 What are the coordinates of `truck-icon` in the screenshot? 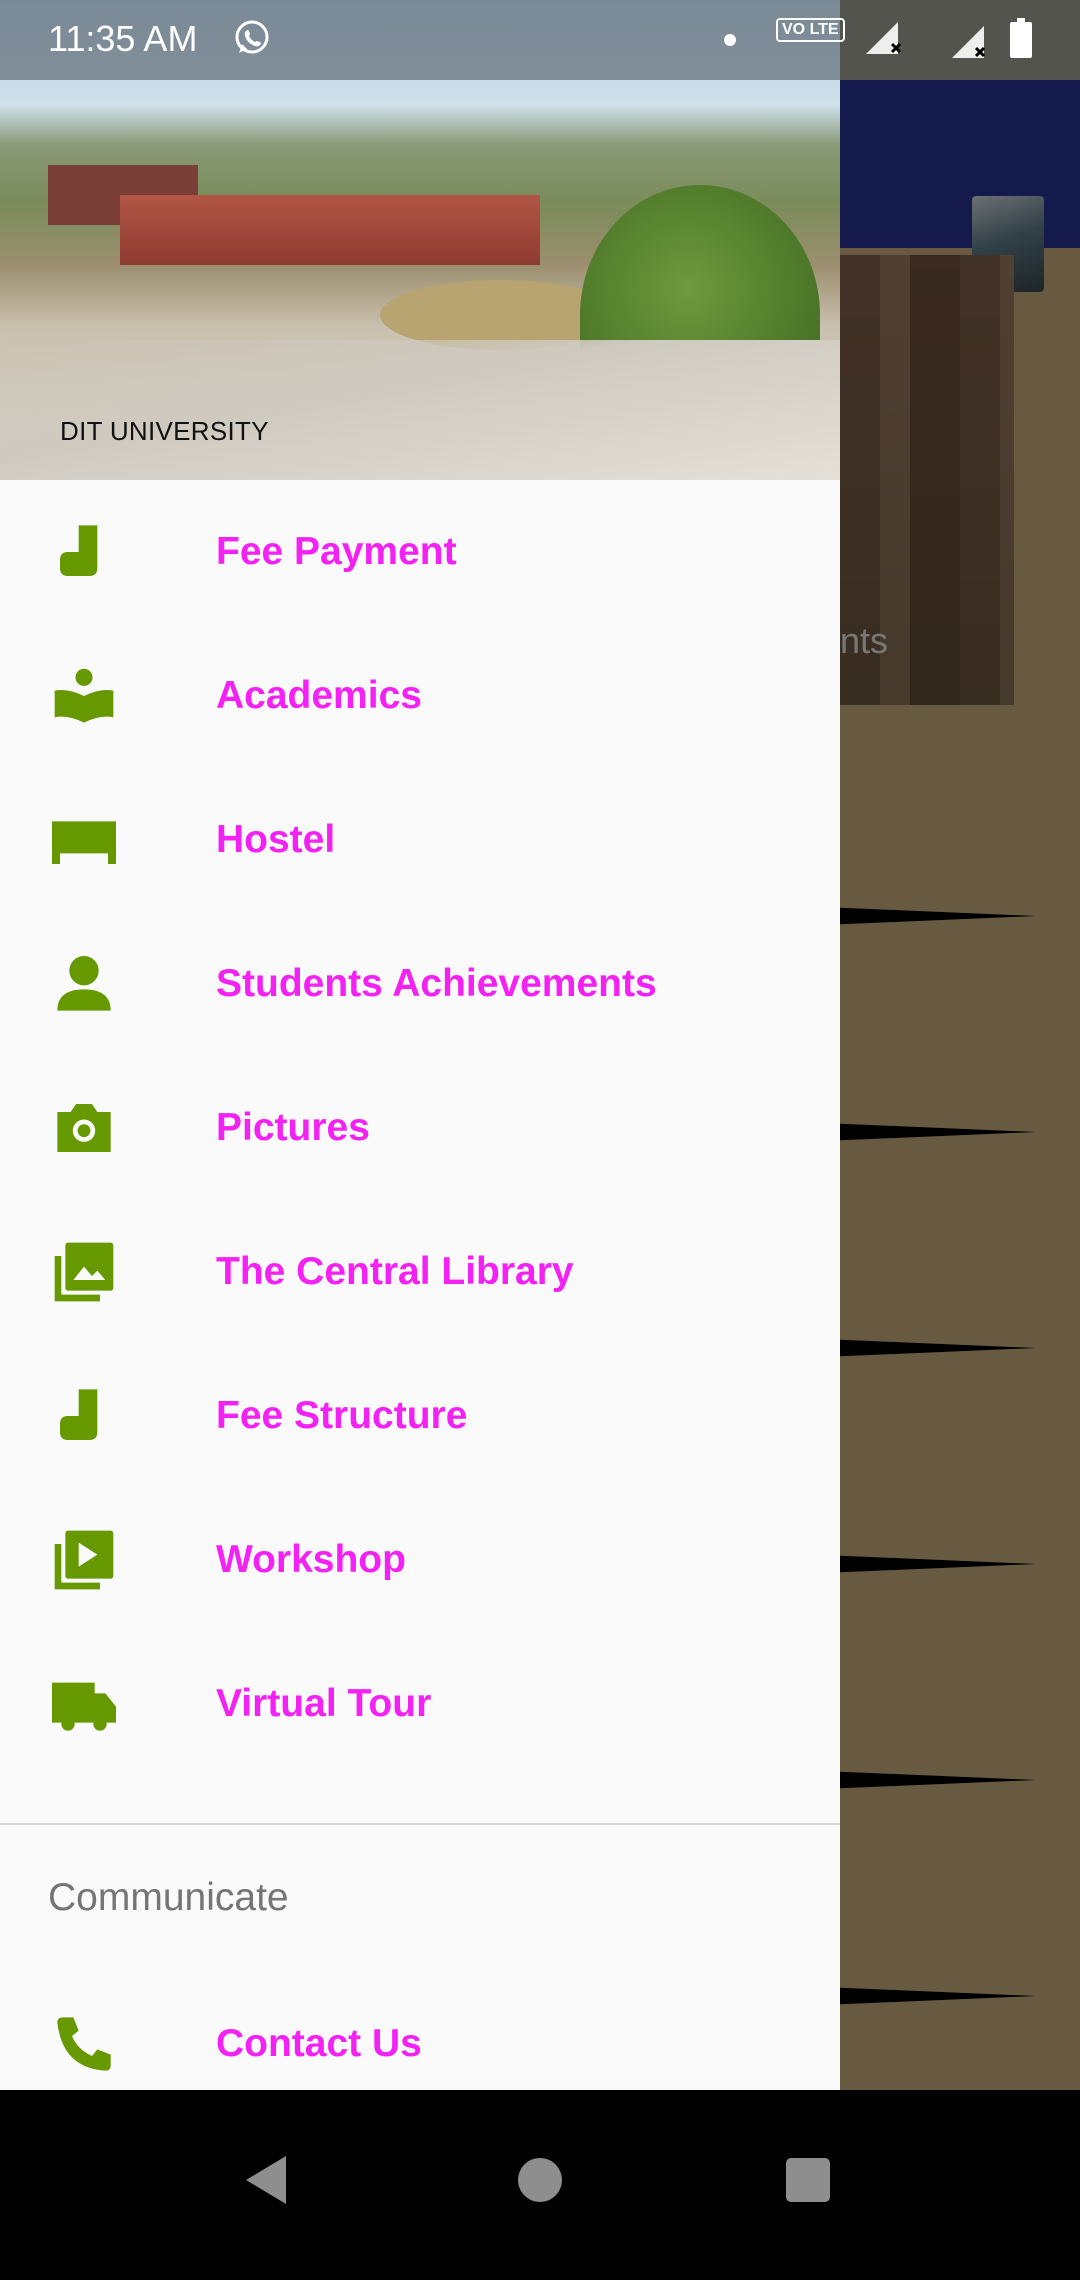 It's located at (84, 1704).